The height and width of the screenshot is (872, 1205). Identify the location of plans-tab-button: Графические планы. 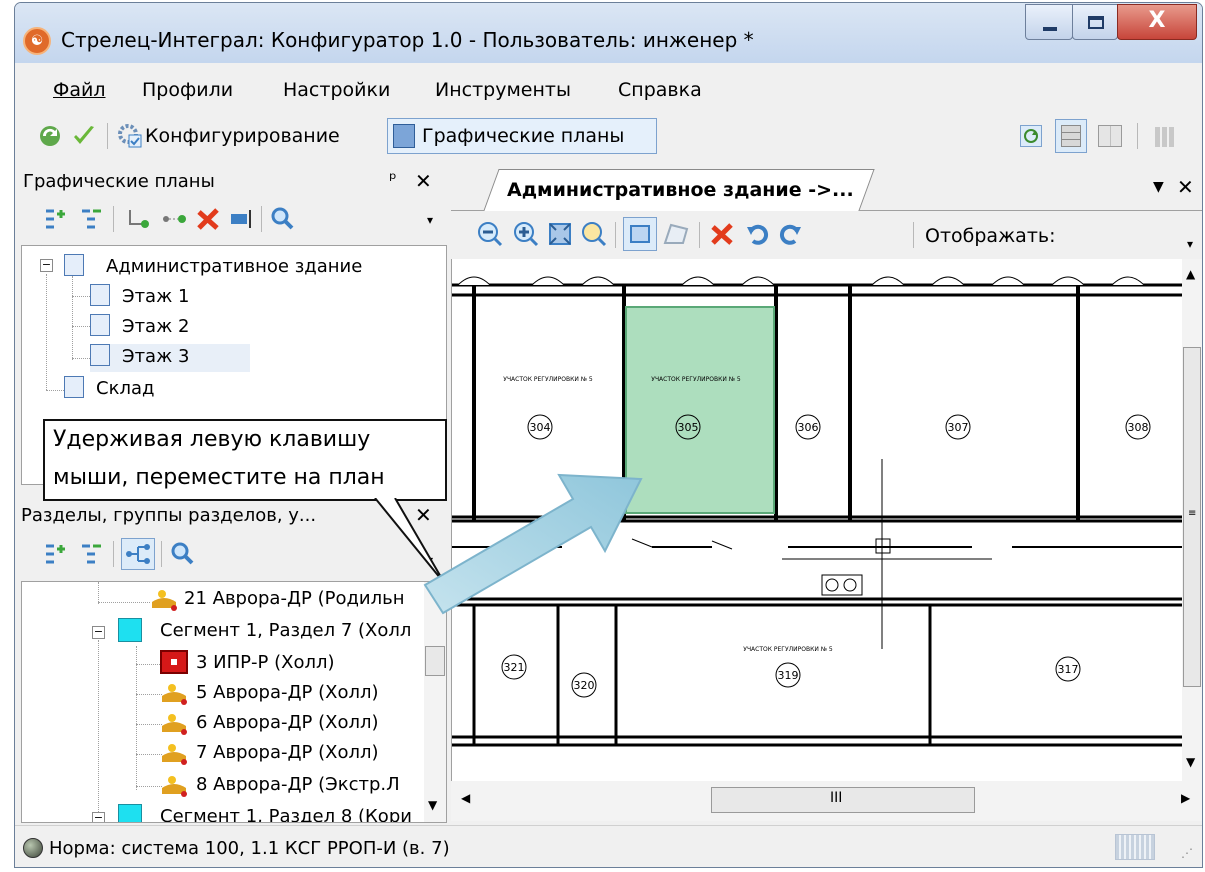
(522, 136).